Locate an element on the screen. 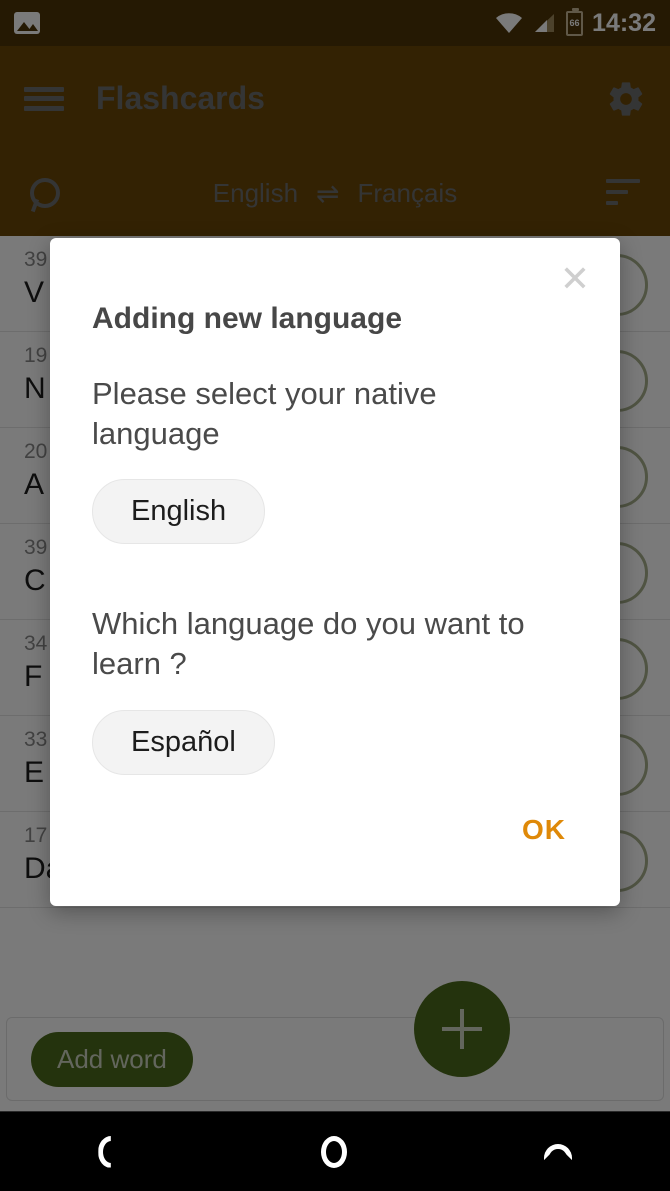  dialog-actions: OK is located at coordinates (544, 830).